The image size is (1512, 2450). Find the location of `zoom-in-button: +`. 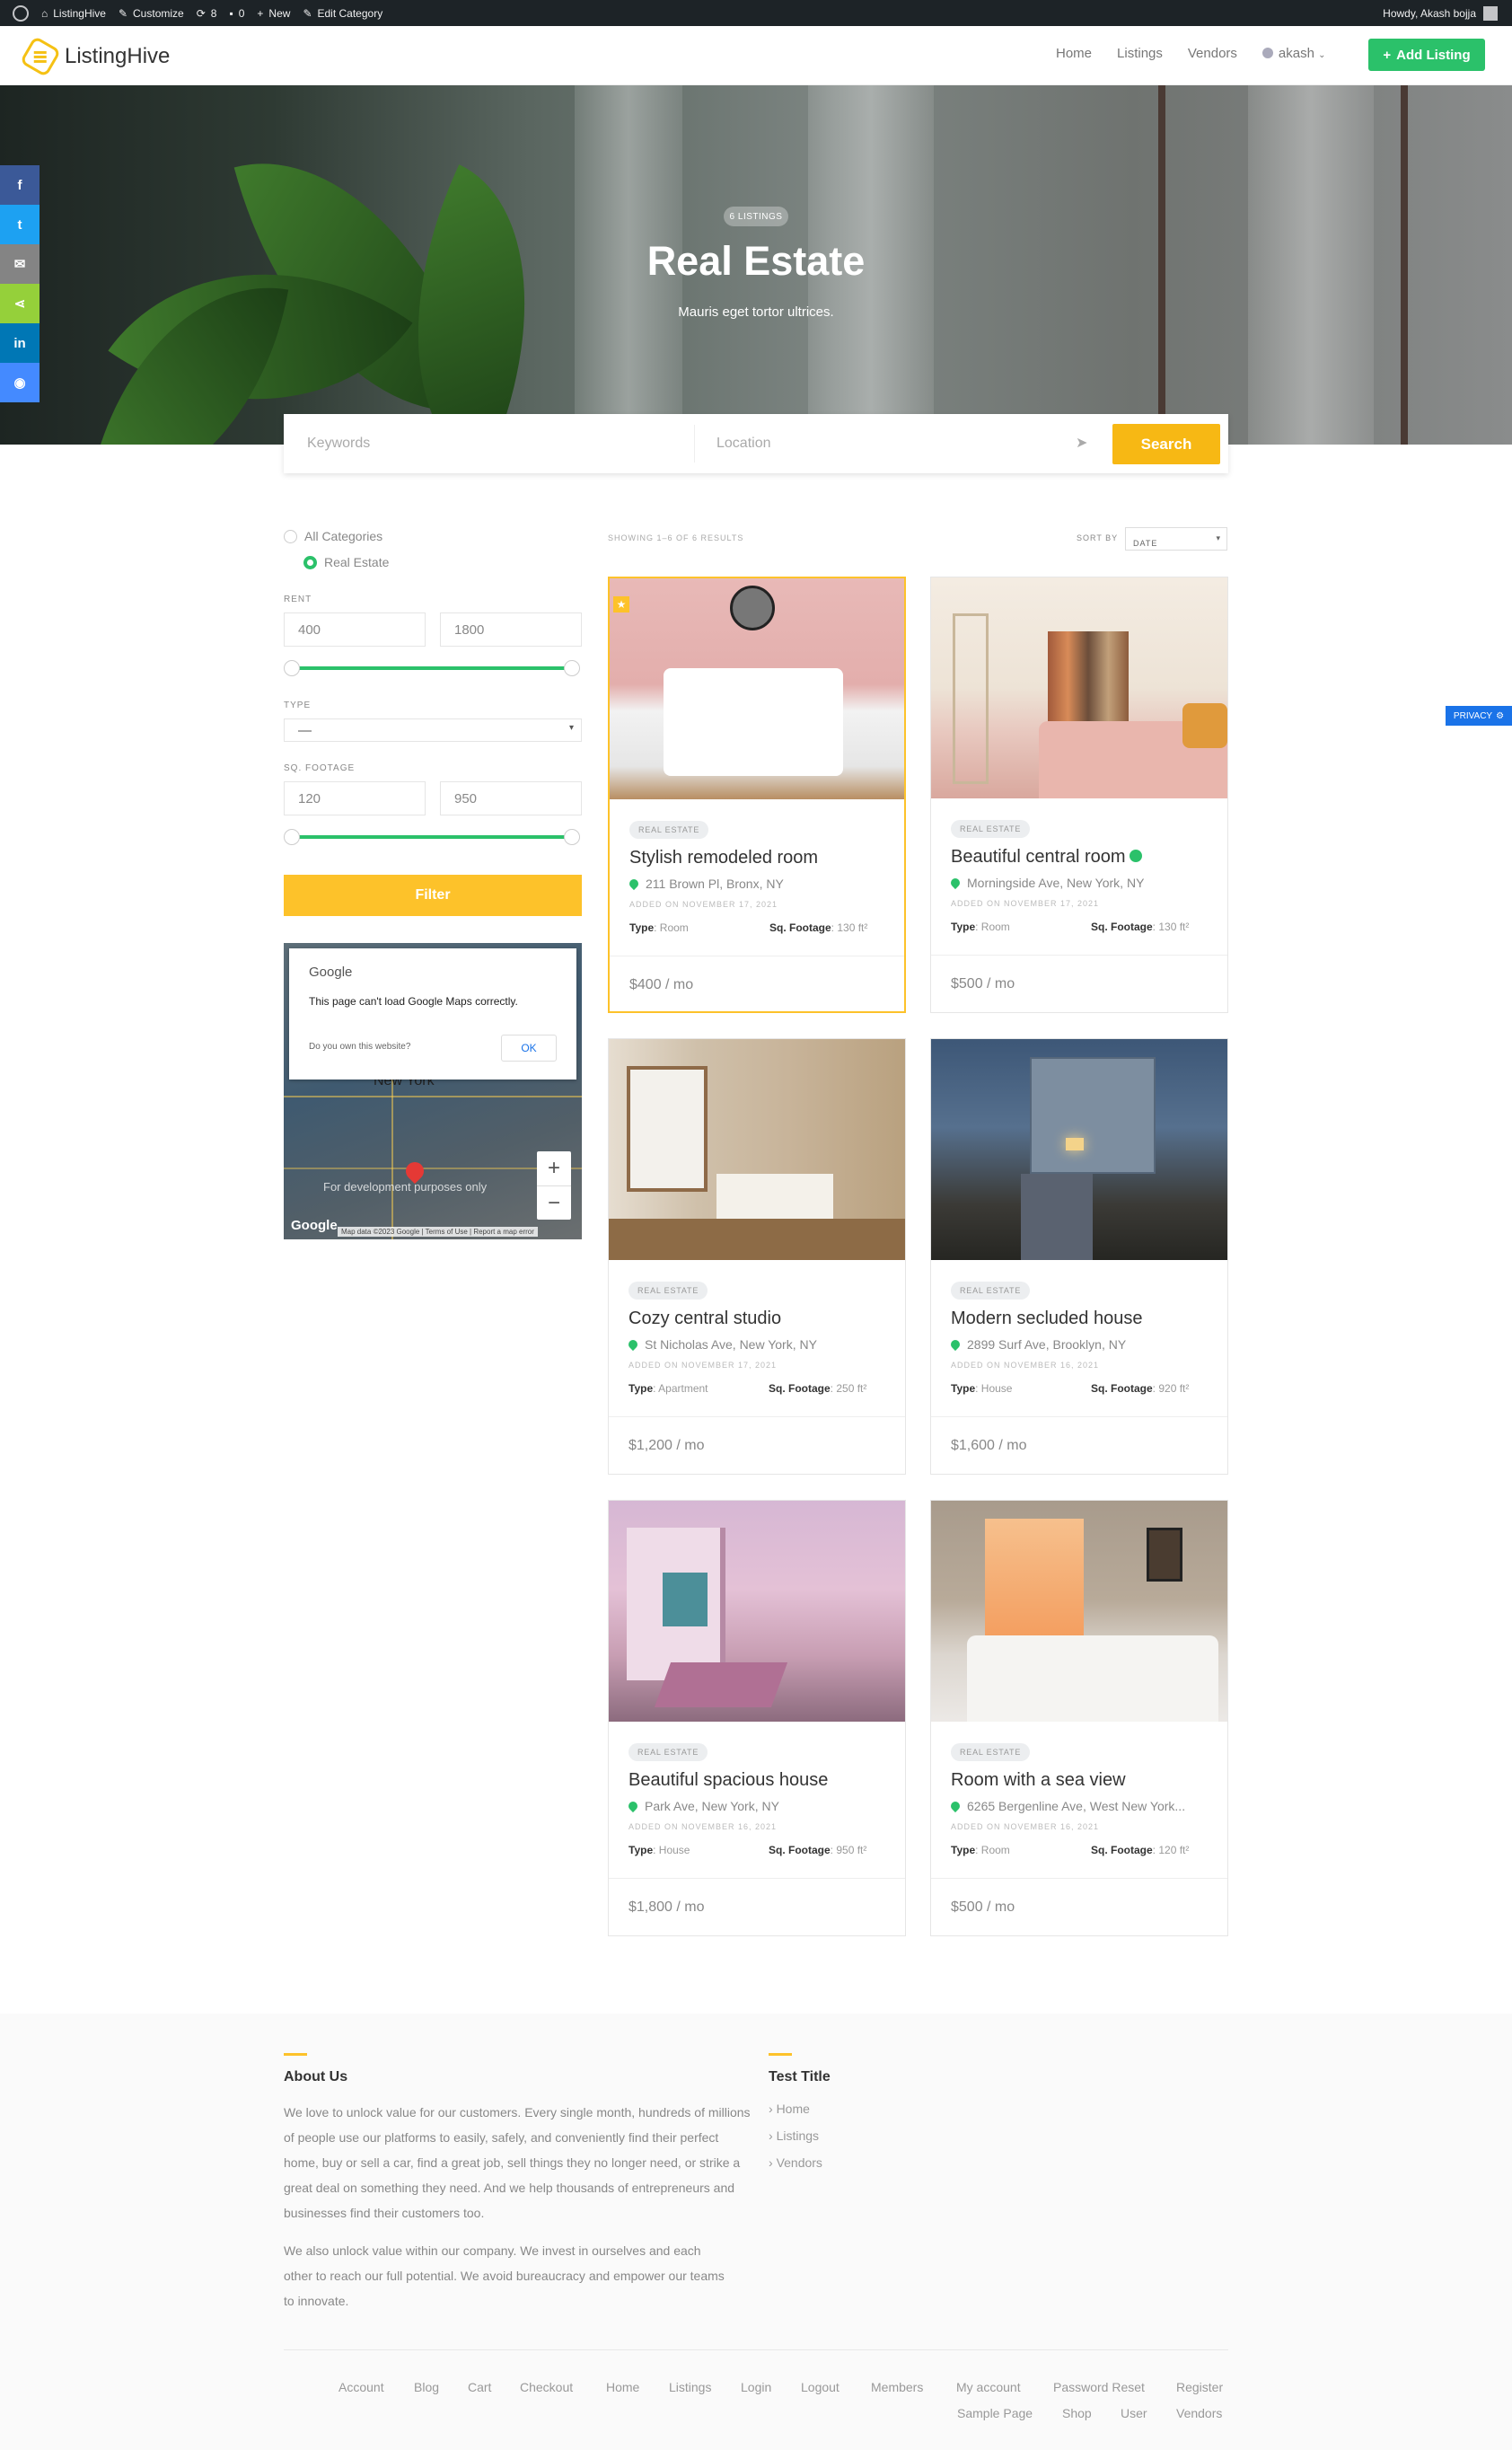

zoom-in-button: + is located at coordinates (554, 1168).